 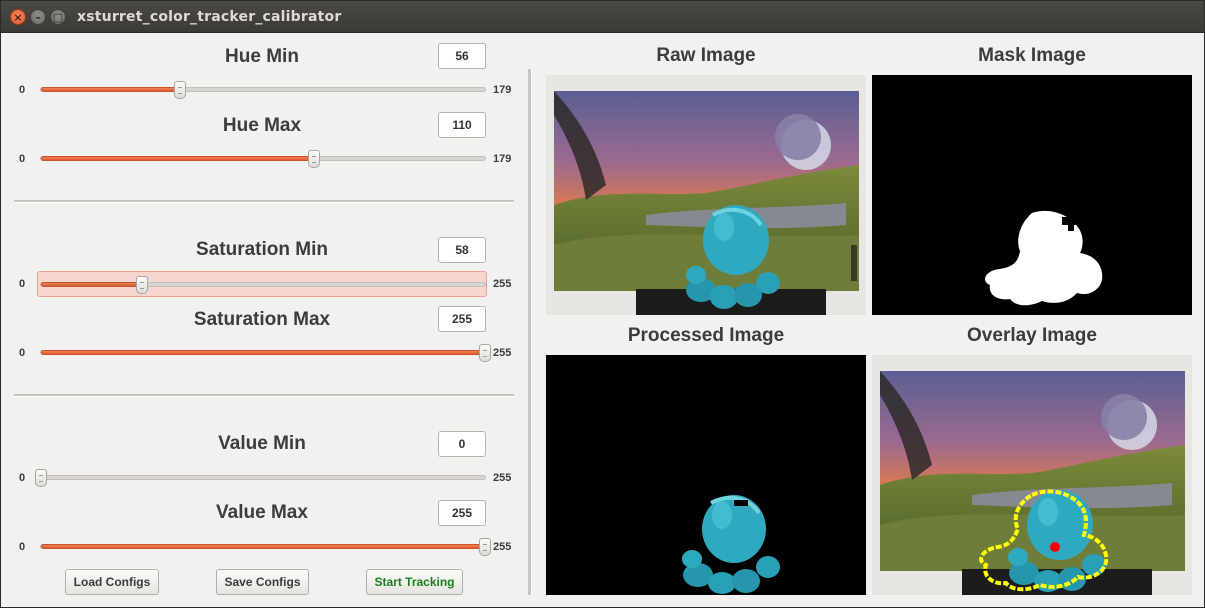 I want to click on hue-max-slider: 0 179, so click(x=265, y=159).